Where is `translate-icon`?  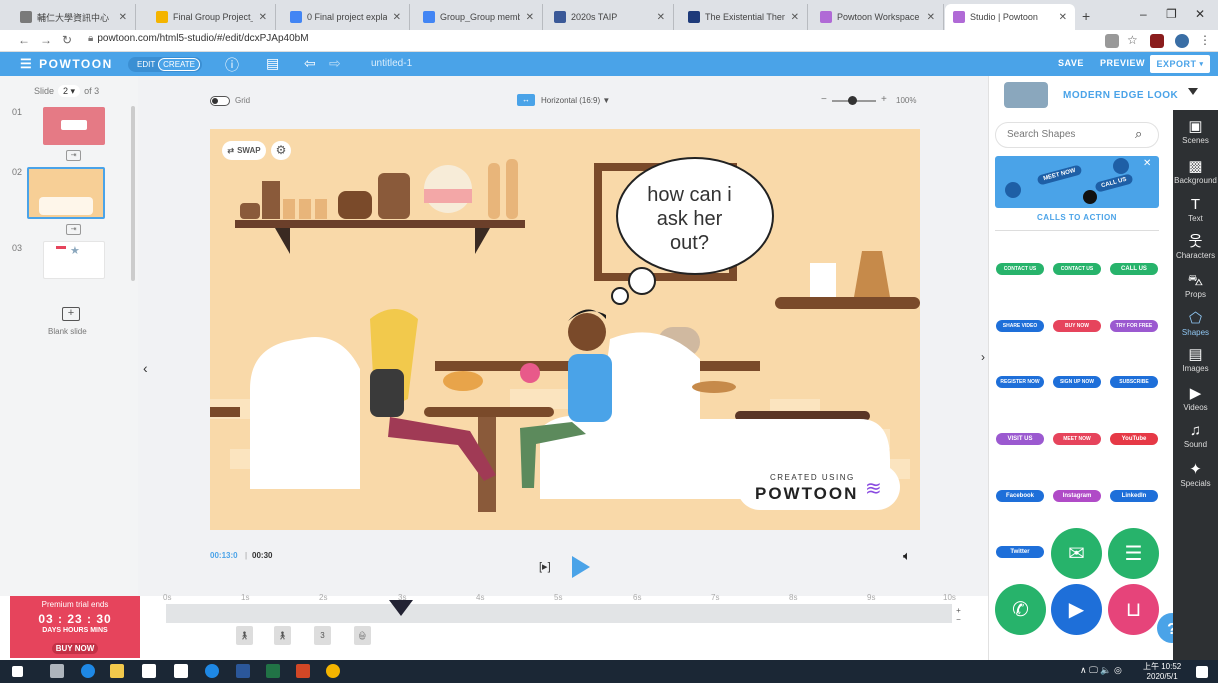 translate-icon is located at coordinates (1112, 41).